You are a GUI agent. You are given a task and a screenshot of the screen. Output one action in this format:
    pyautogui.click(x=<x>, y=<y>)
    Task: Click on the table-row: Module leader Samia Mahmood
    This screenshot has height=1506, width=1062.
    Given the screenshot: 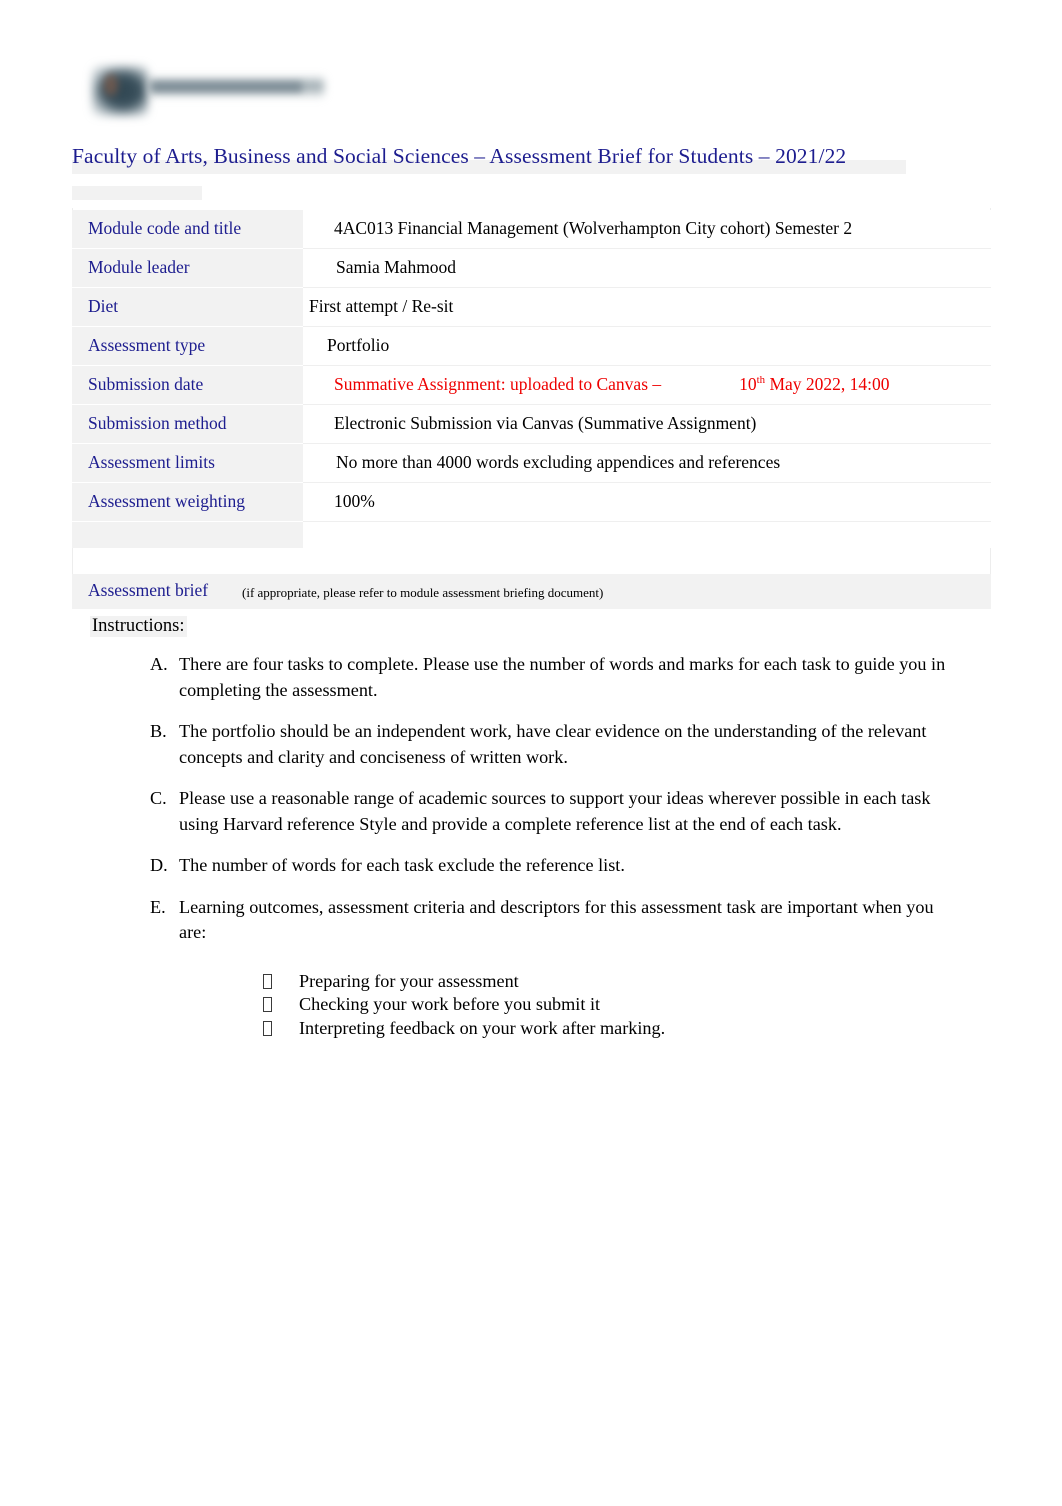 What is the action you would take?
    pyautogui.click(x=531, y=268)
    